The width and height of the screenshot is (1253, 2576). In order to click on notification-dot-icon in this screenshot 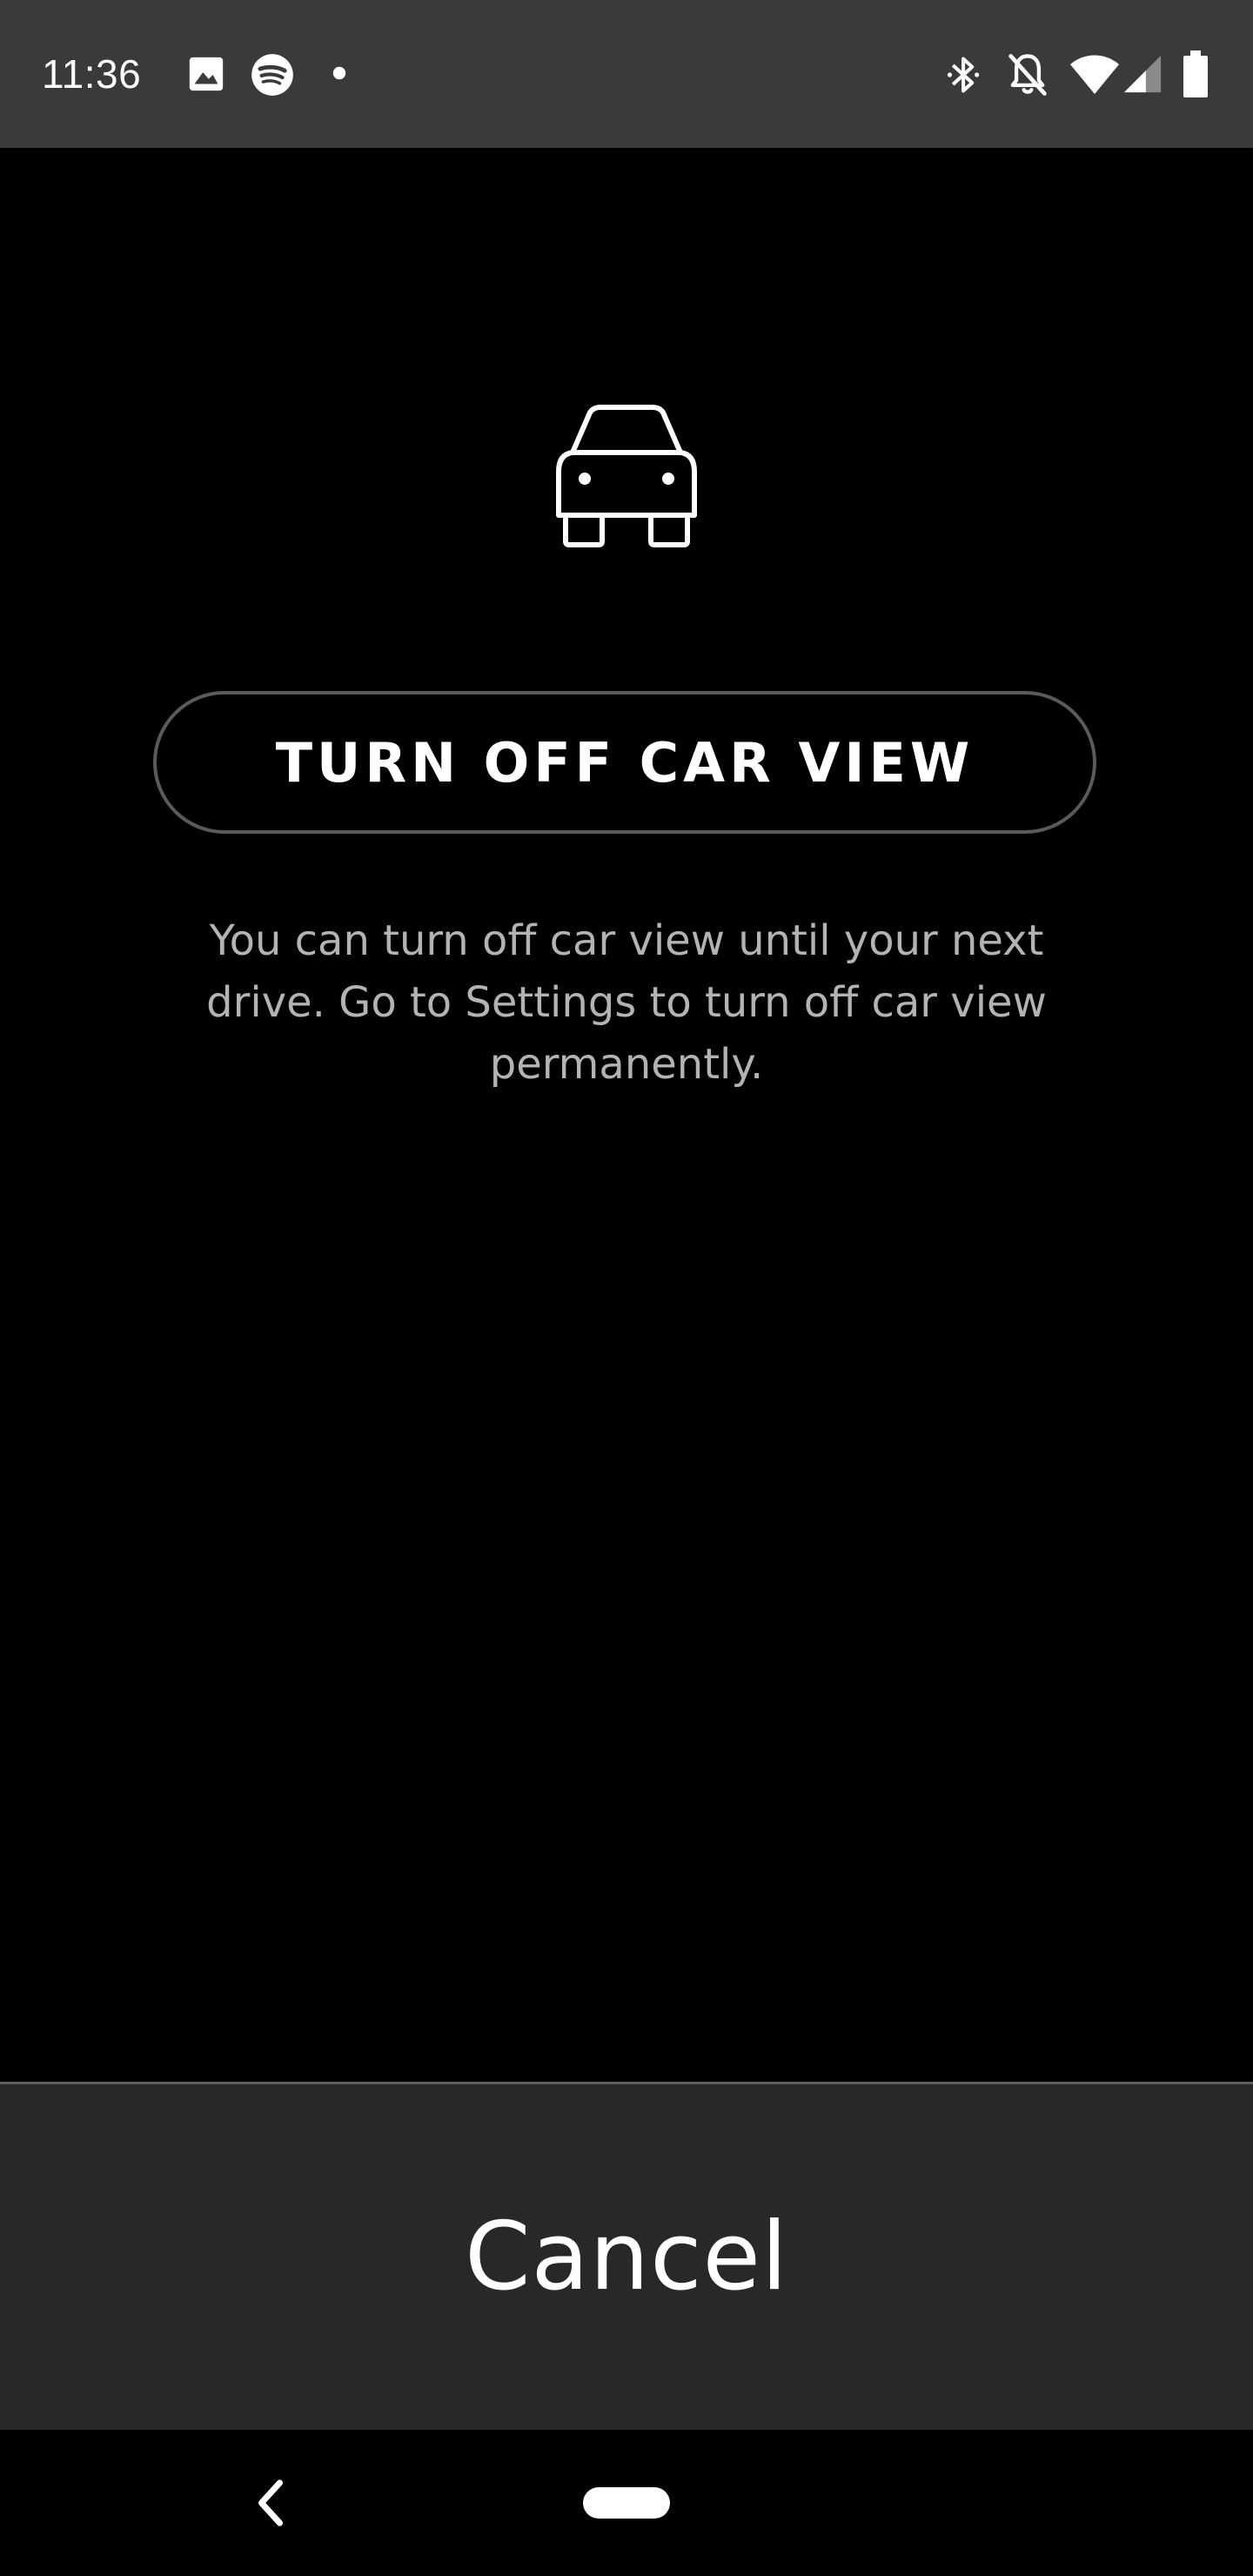, I will do `click(339, 73)`.